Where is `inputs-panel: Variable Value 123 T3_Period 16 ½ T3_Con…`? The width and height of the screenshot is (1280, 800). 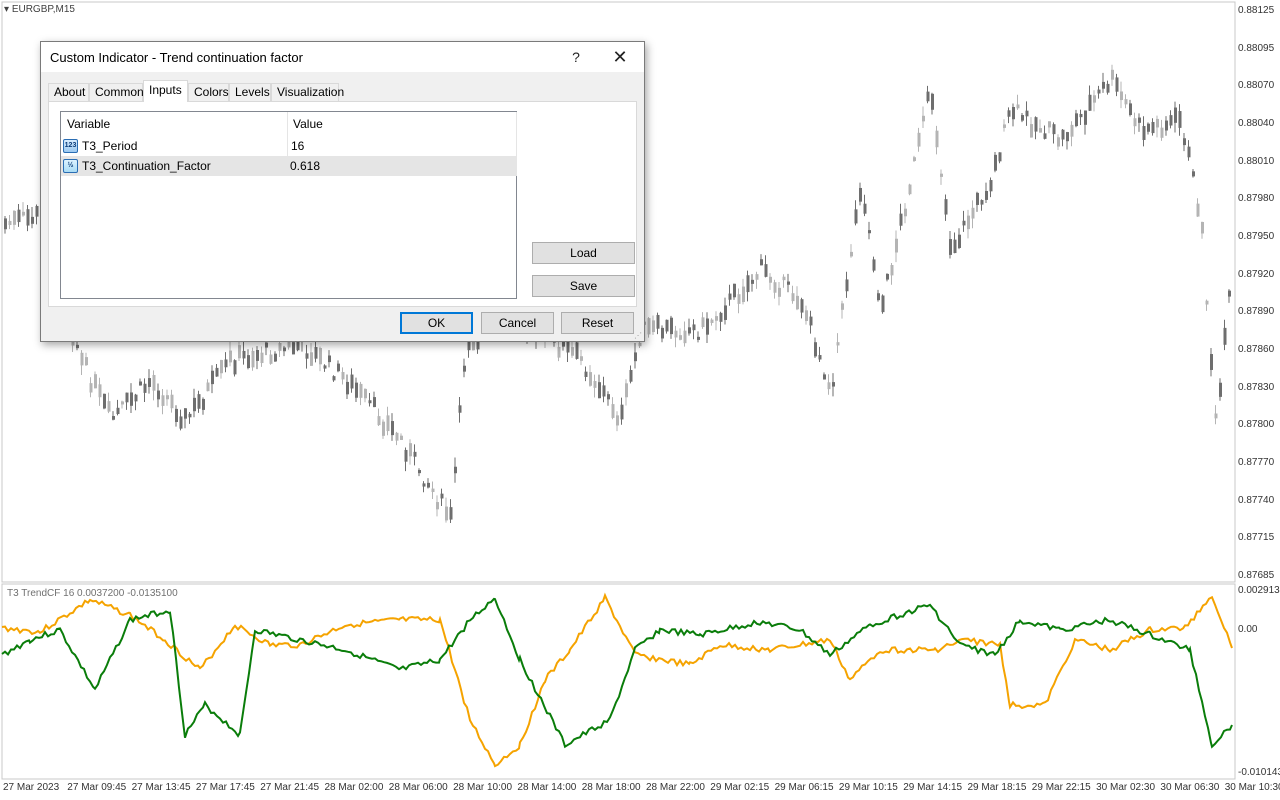 inputs-panel: Variable Value 123 T3_Period 16 ½ T3_Con… is located at coordinates (342, 204).